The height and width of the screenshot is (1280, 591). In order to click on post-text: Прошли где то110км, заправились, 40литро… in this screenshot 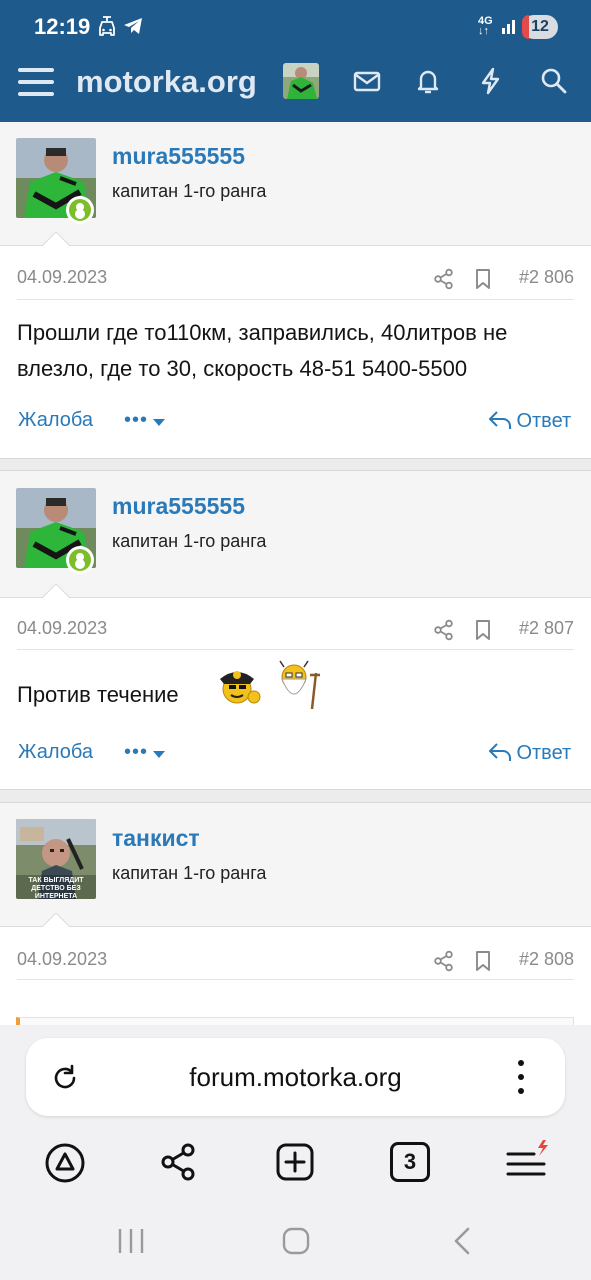, I will do `click(262, 350)`.